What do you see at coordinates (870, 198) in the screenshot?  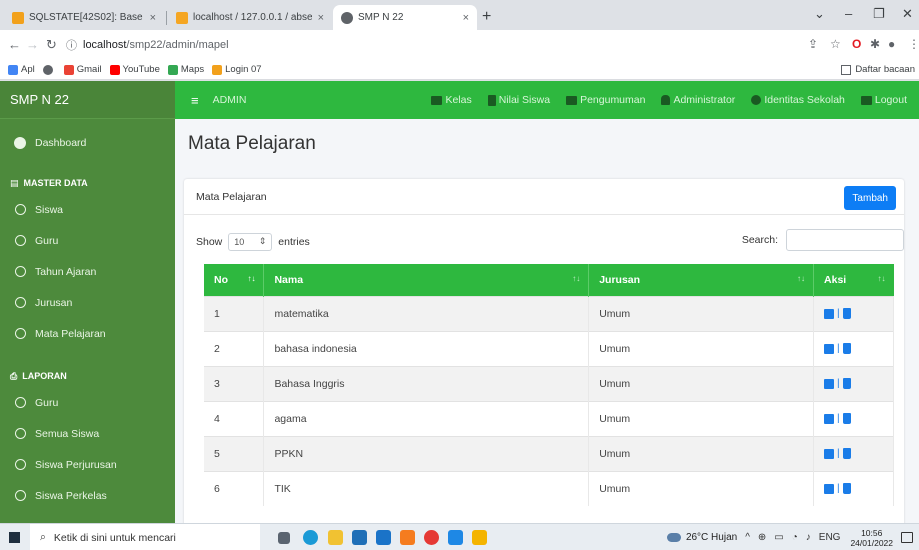 I see `add-subject-button: Tambah` at bounding box center [870, 198].